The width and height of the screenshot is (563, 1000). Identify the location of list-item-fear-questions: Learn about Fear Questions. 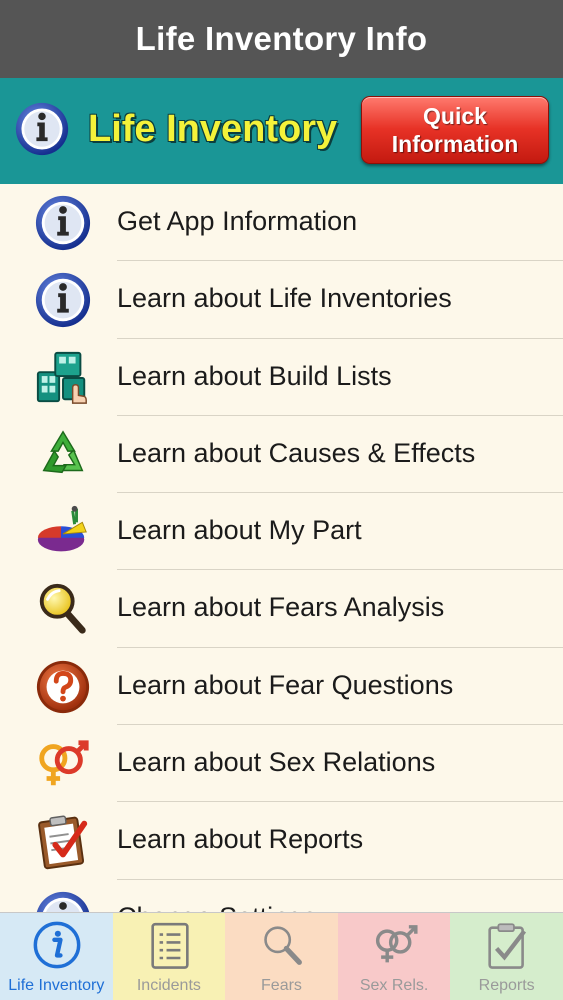
(281, 687).